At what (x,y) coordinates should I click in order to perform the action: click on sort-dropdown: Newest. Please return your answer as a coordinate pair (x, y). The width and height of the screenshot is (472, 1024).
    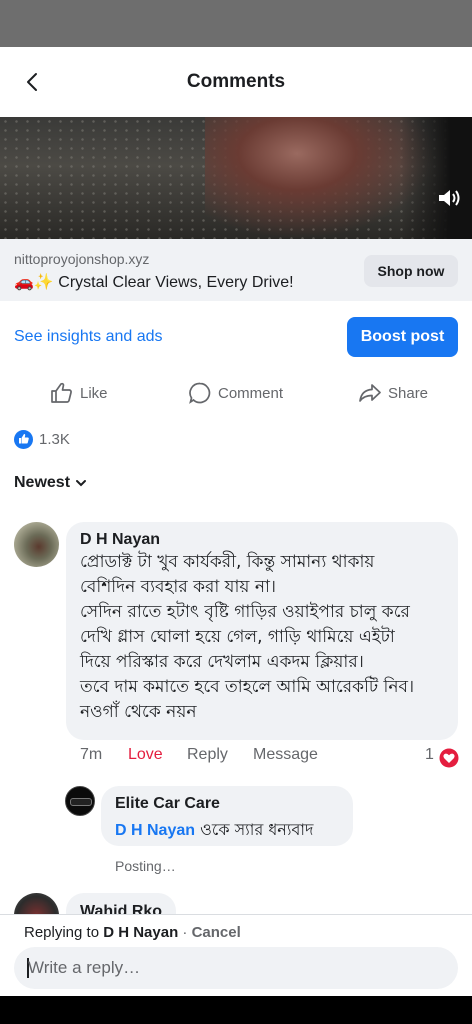
    Looking at the image, I should click on (51, 483).